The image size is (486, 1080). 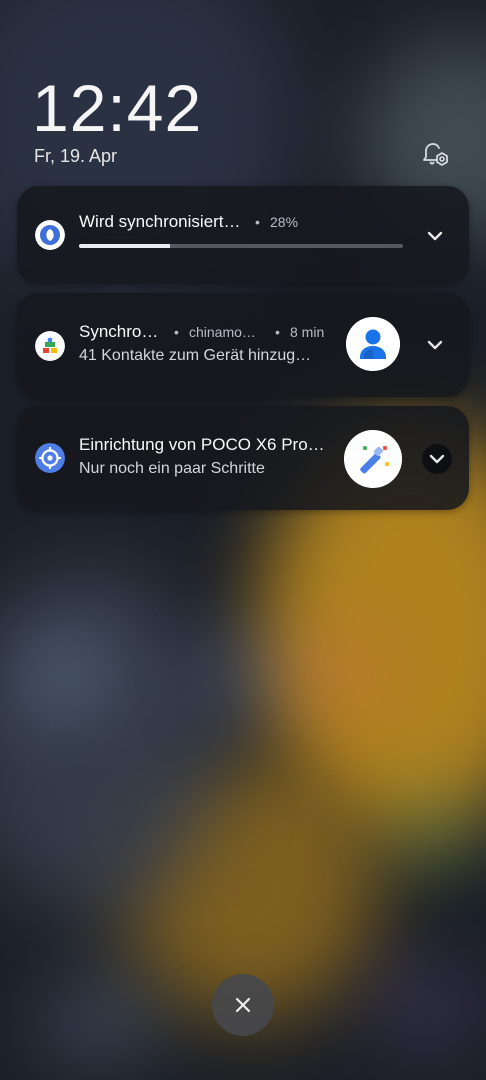 I want to click on magic-wand-icon, so click(x=373, y=459).